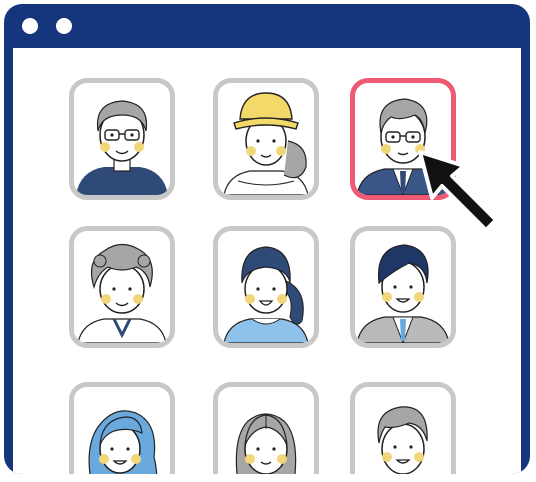 The image size is (536, 482). I want to click on pointer-arrow-icon, so click(458, 191).